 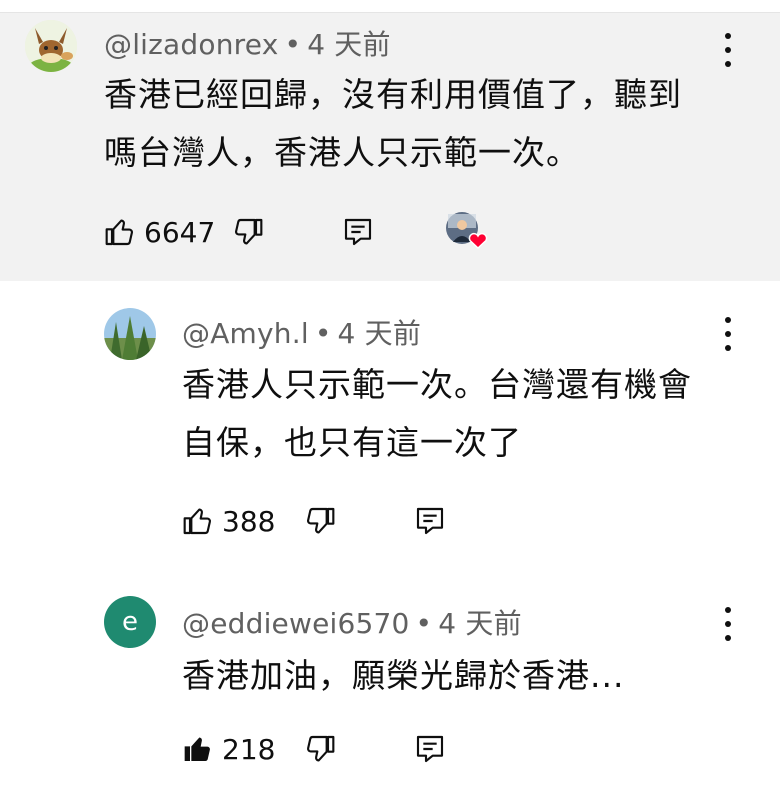 I want to click on like-button: 388, so click(x=228, y=521).